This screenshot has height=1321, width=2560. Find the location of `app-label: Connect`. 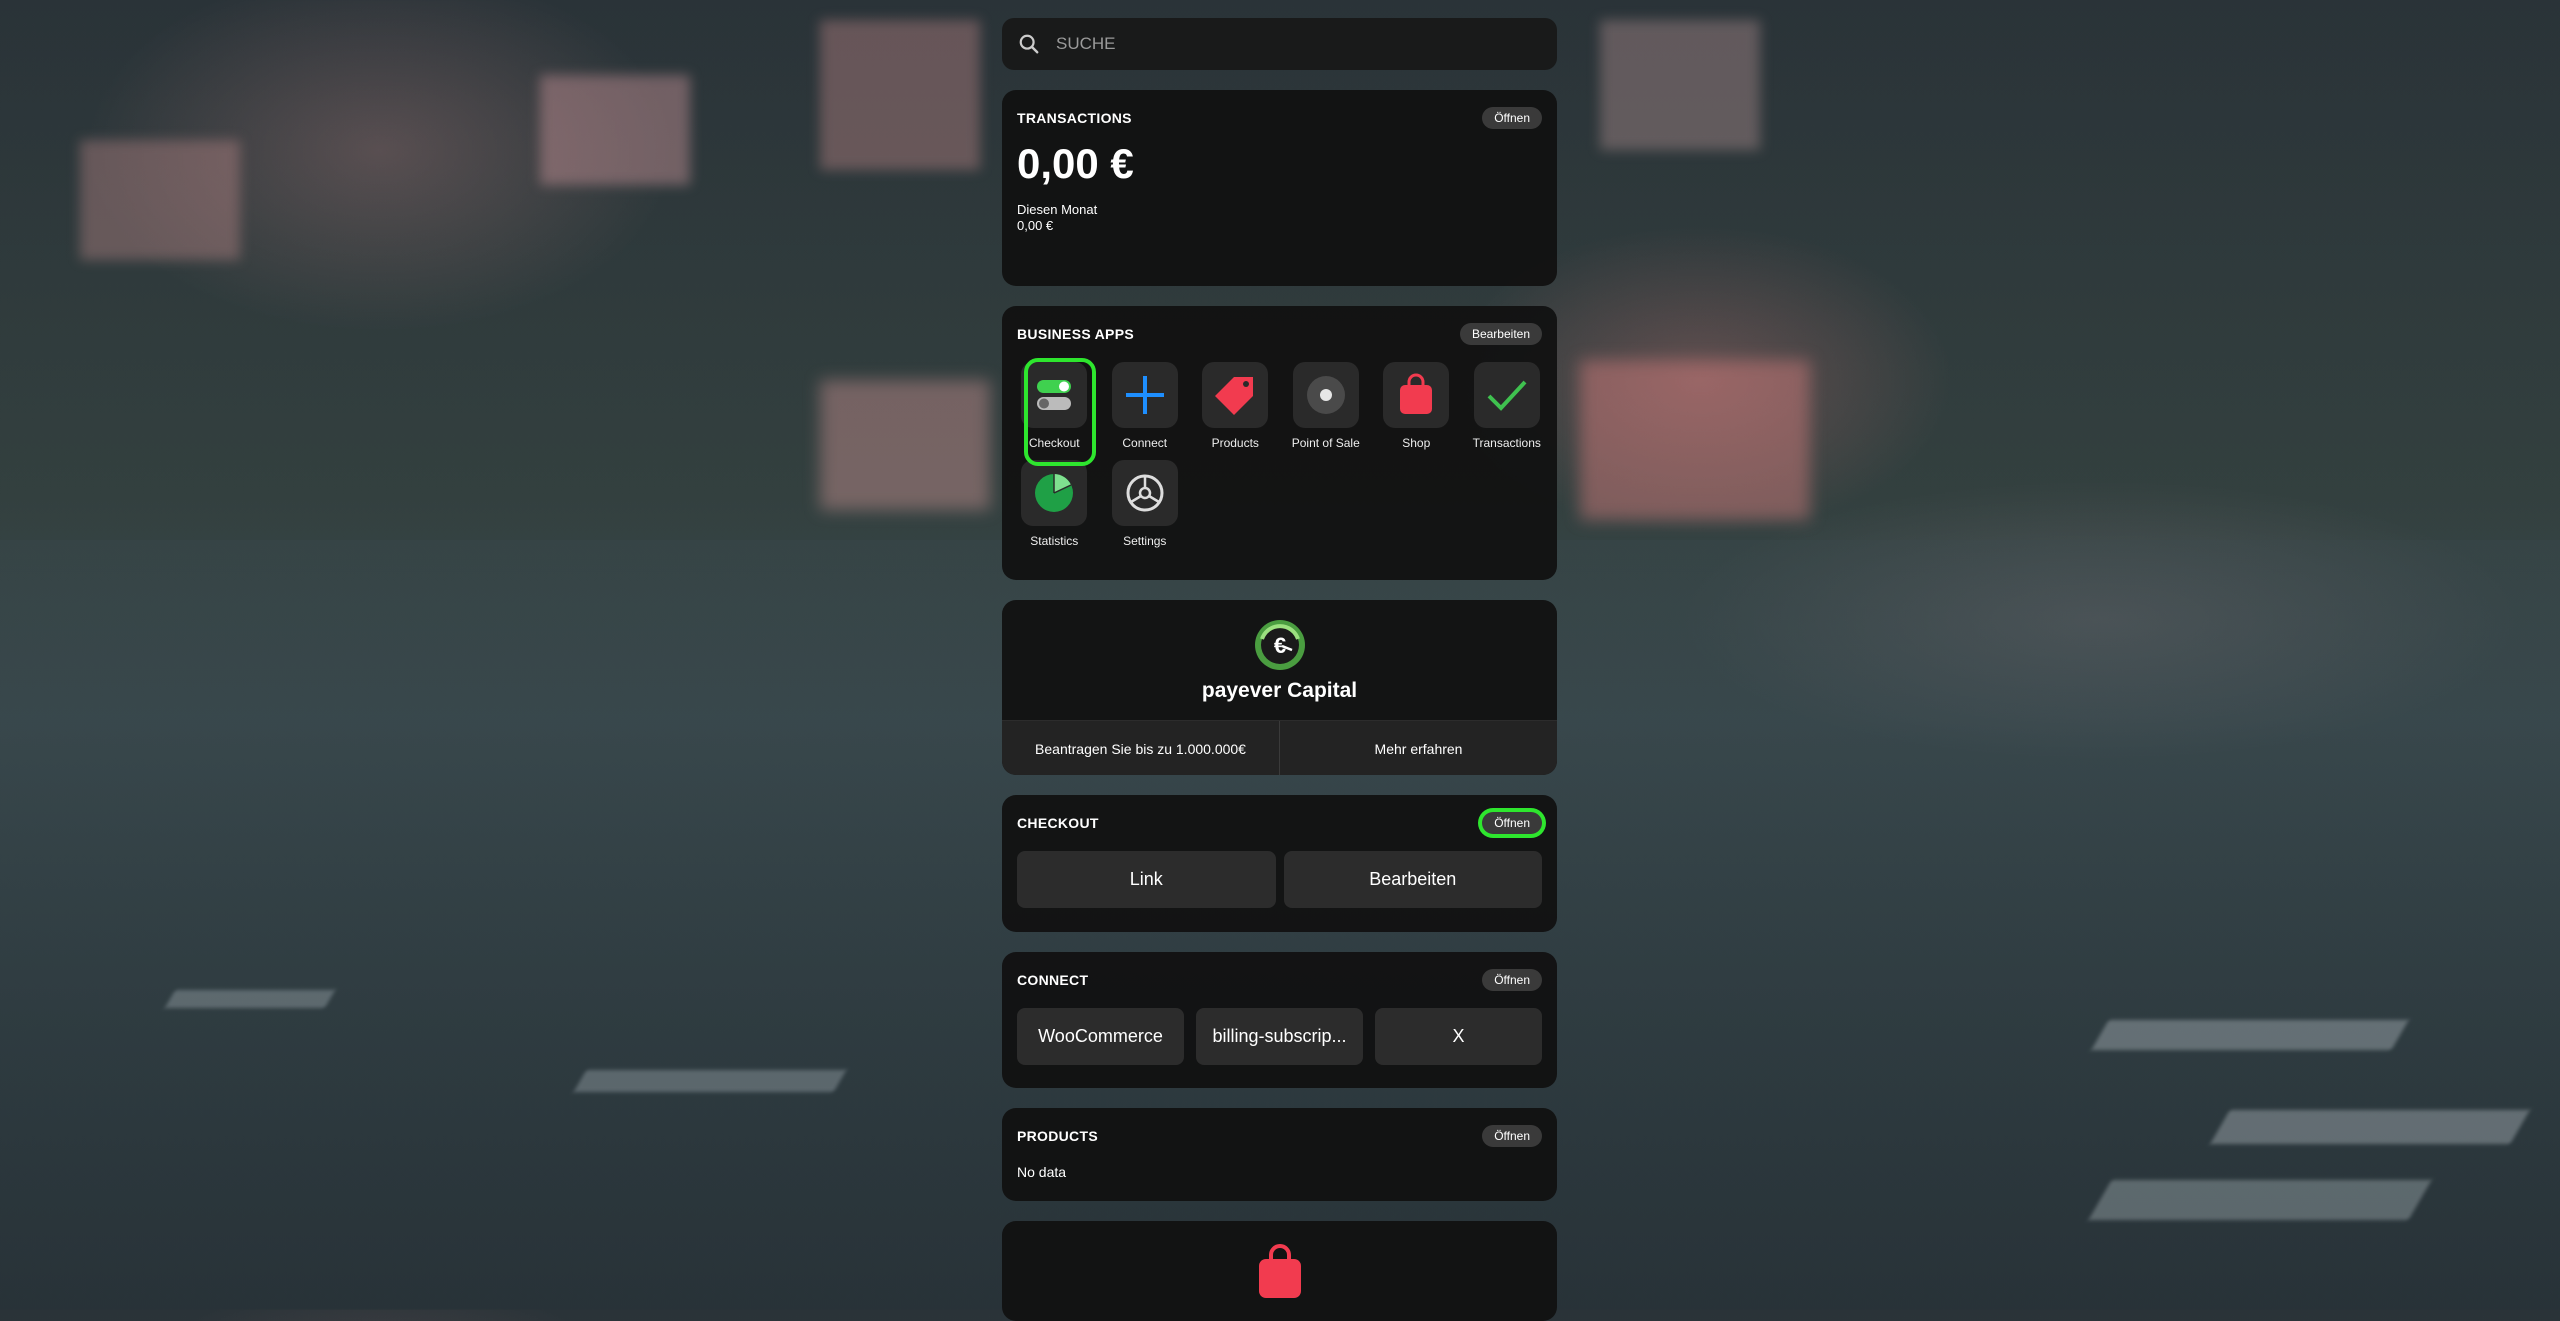

app-label: Connect is located at coordinates (1145, 443).